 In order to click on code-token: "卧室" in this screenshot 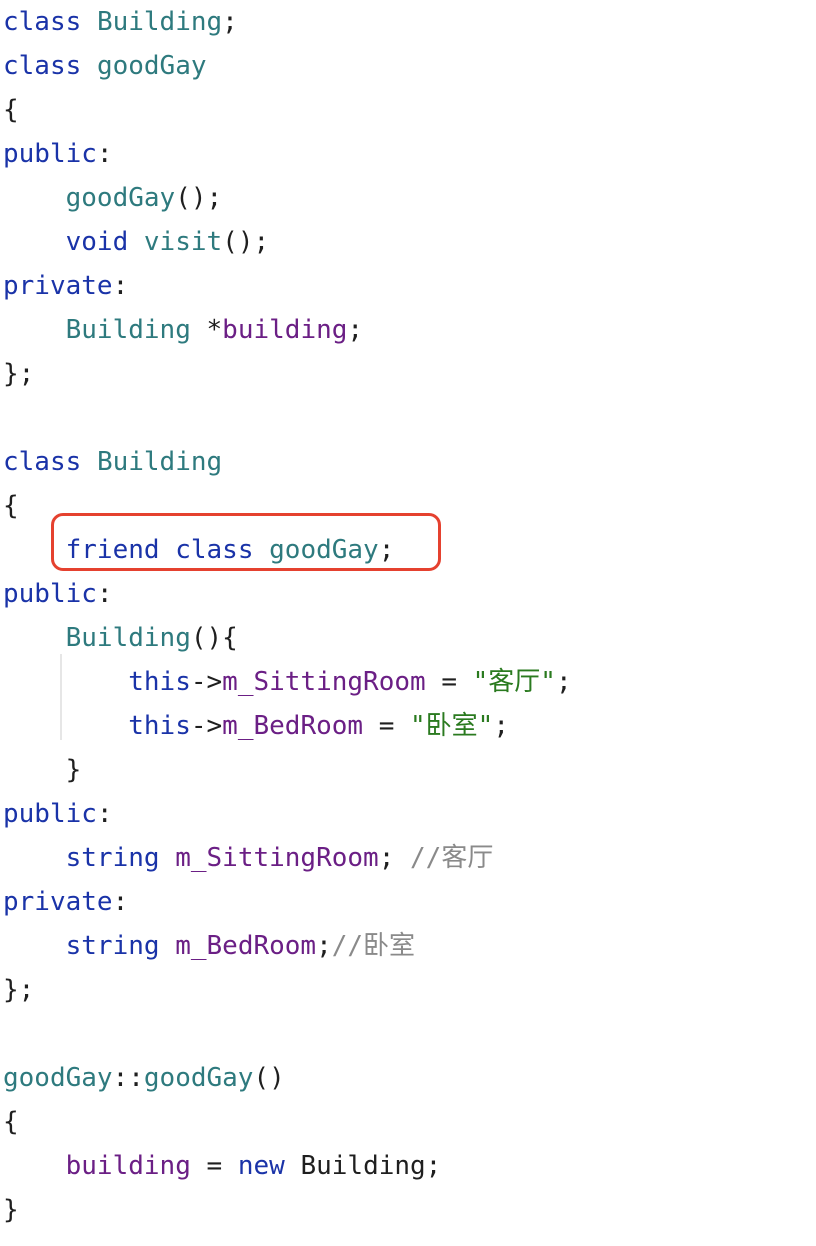, I will do `click(452, 726)`.